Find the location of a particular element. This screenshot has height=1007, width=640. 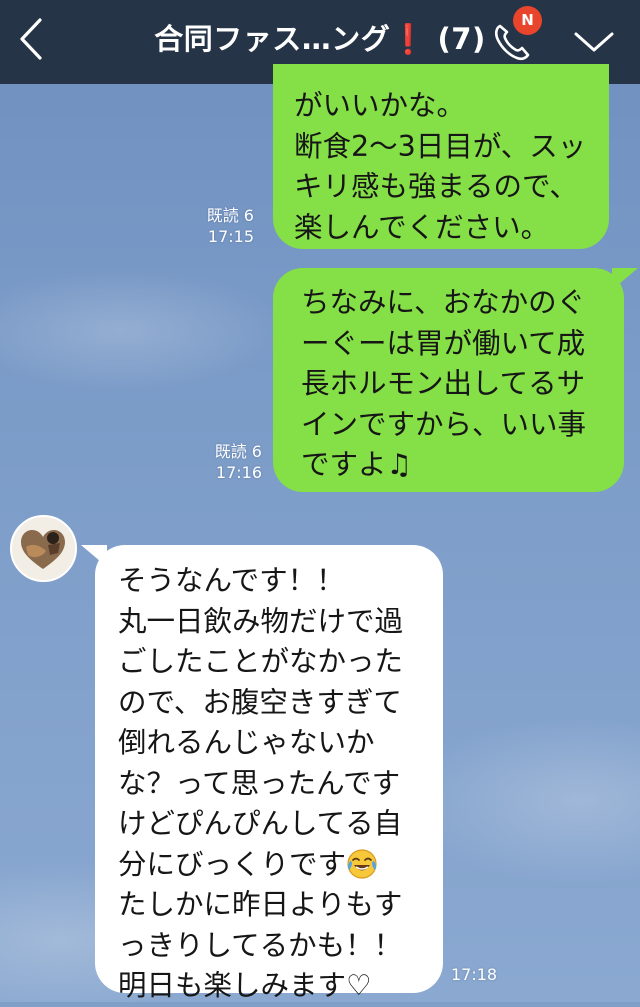

menu-button is located at coordinates (594, 42).